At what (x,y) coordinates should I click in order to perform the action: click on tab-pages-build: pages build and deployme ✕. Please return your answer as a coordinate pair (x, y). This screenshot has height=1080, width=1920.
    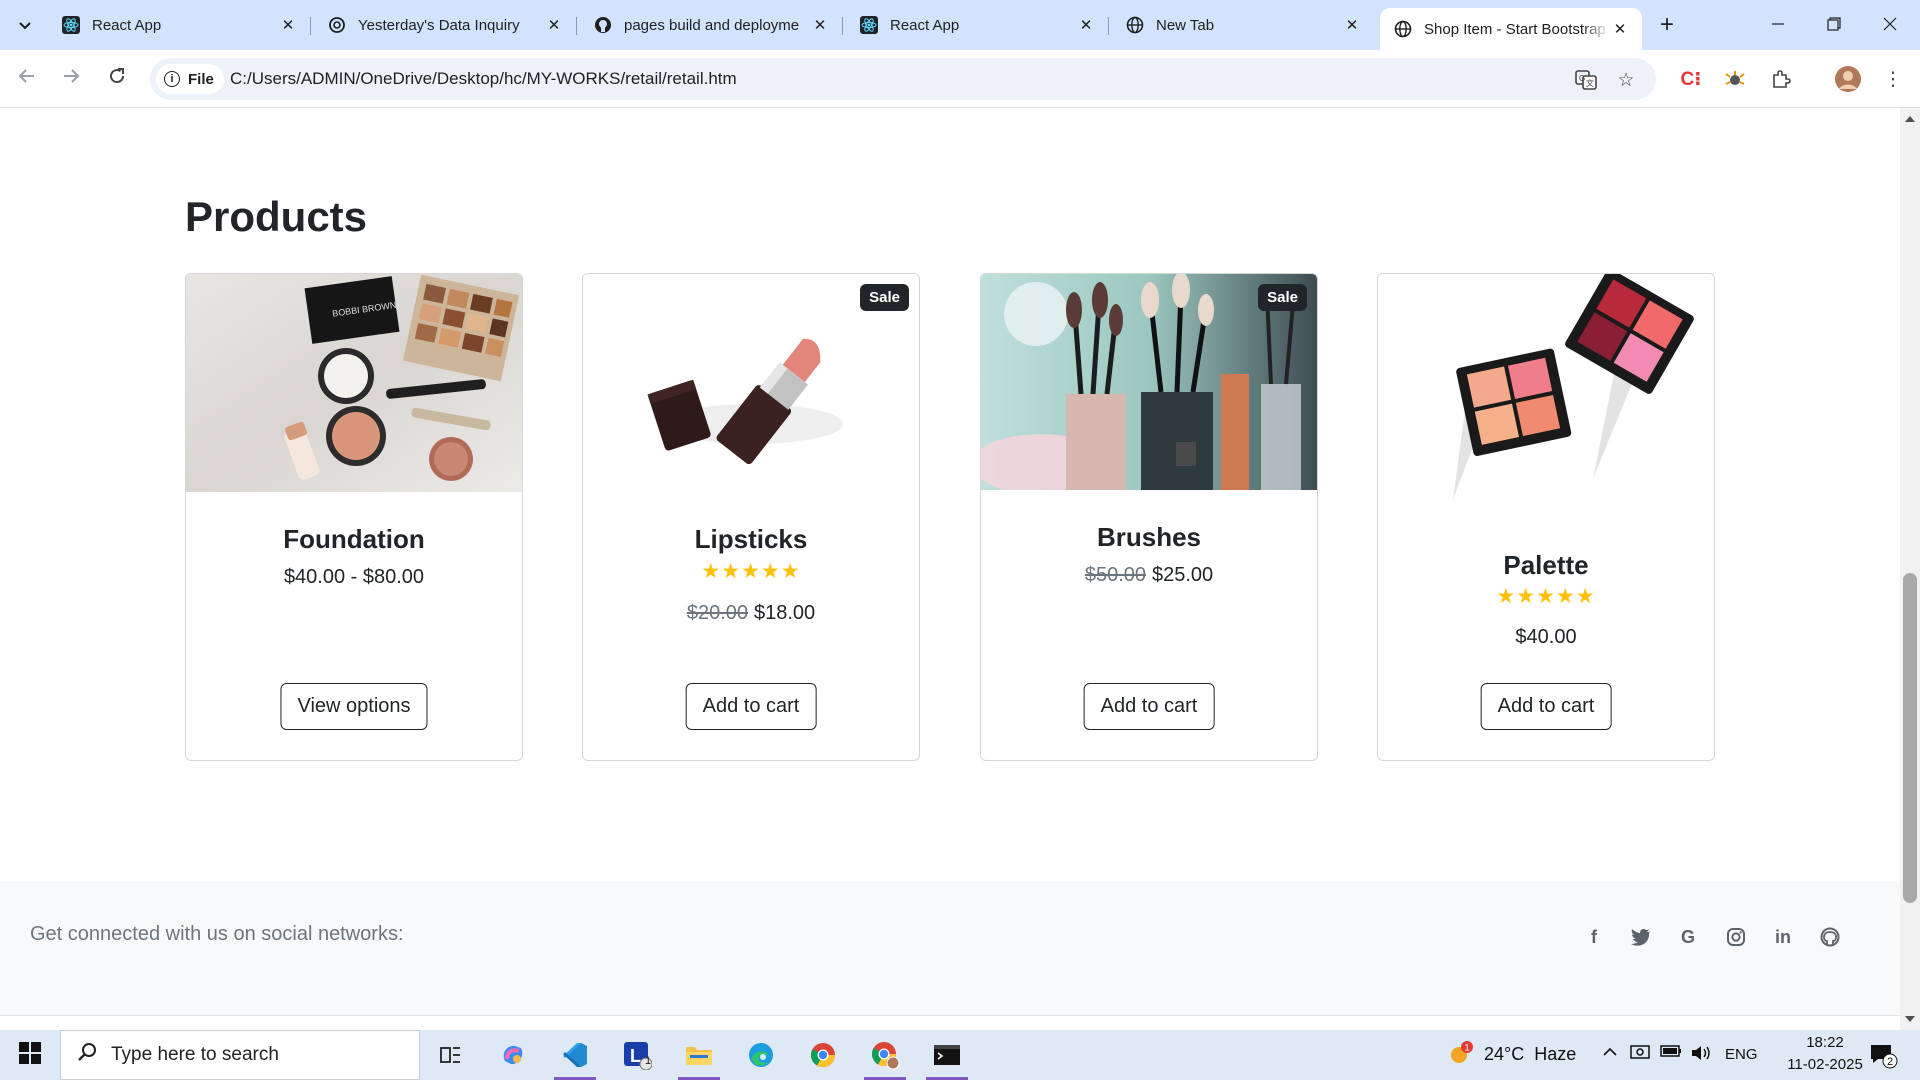
    Looking at the image, I should click on (711, 25).